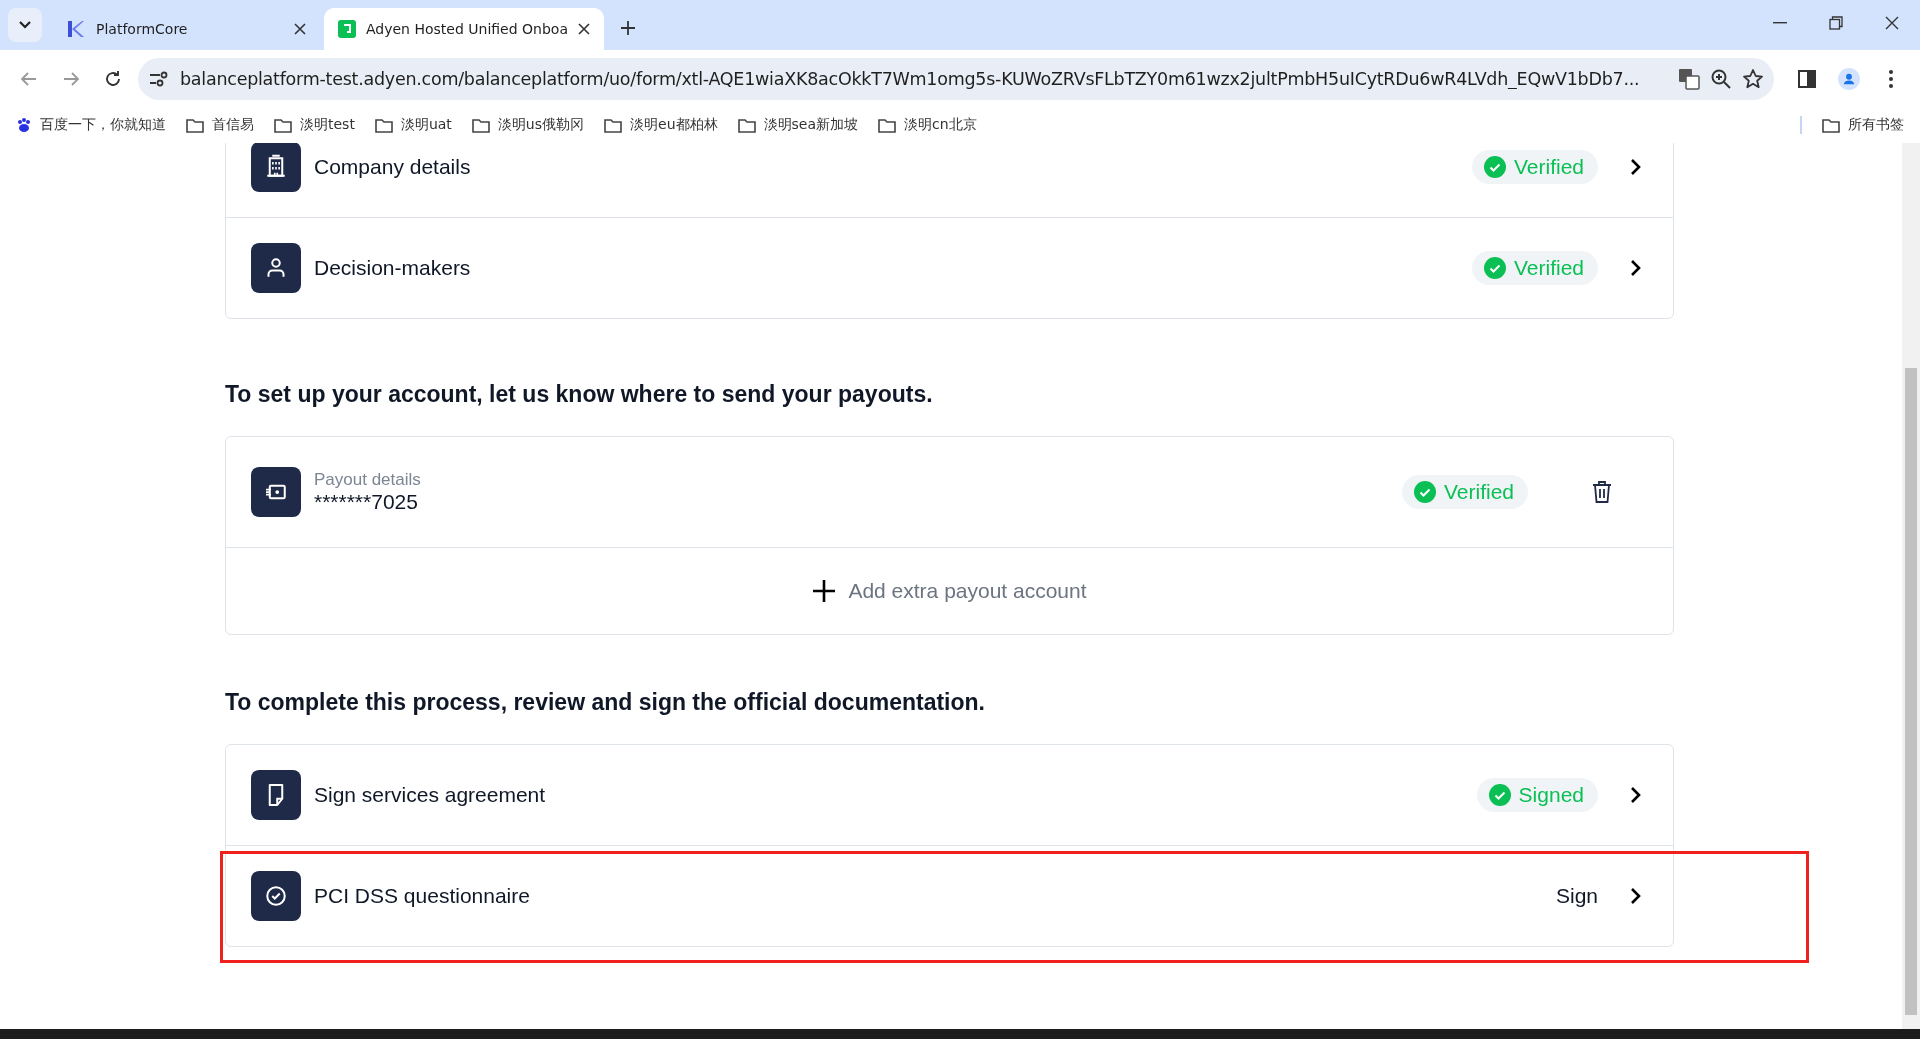 This screenshot has width=1920, height=1039. What do you see at coordinates (347, 29) in the screenshot?
I see `square-favicon` at bounding box center [347, 29].